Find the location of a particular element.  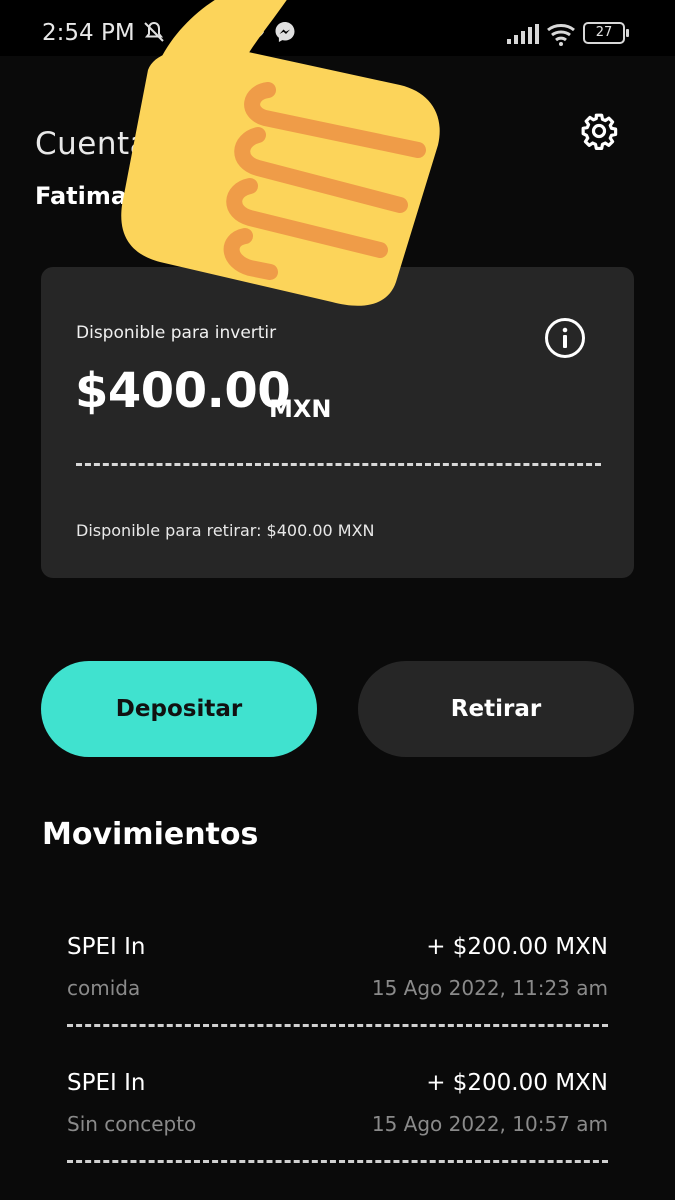

balance-currency: MXN is located at coordinates (300, 409).